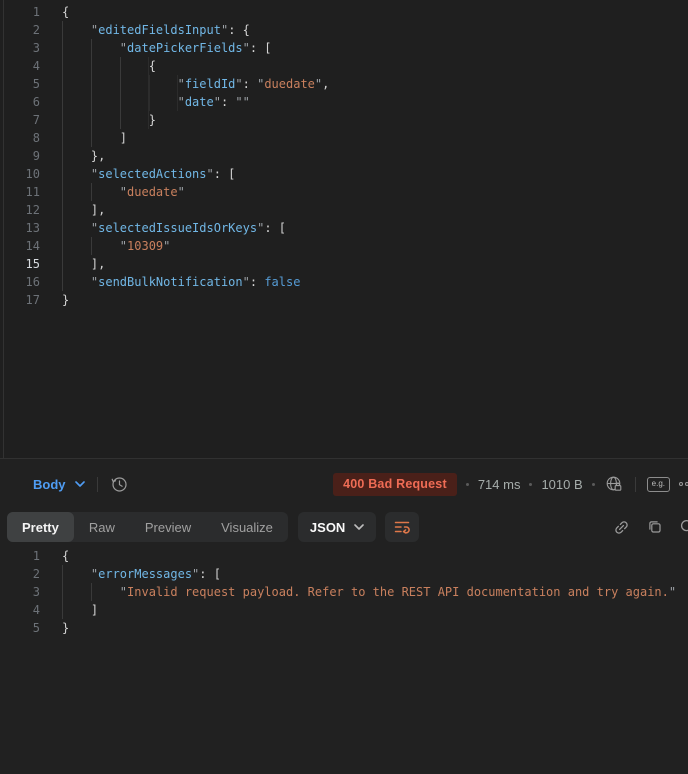 This screenshot has width=688, height=774. I want to click on code-token: 10309, so click(145, 246).